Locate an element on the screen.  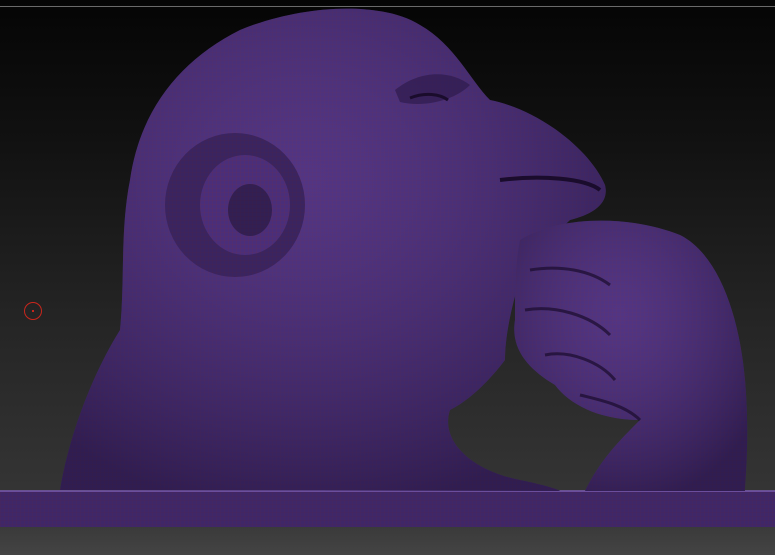
brush-cursor-icon is located at coordinates (33, 311).